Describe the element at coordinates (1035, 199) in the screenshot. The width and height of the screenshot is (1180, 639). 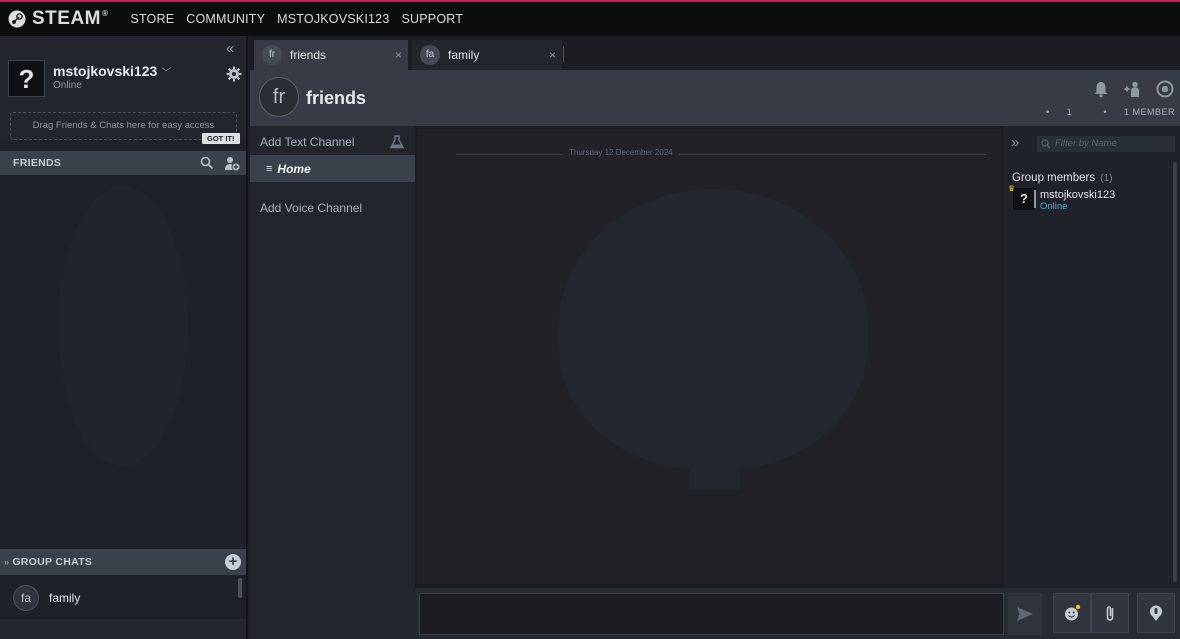
I see `member-status-bar` at that location.